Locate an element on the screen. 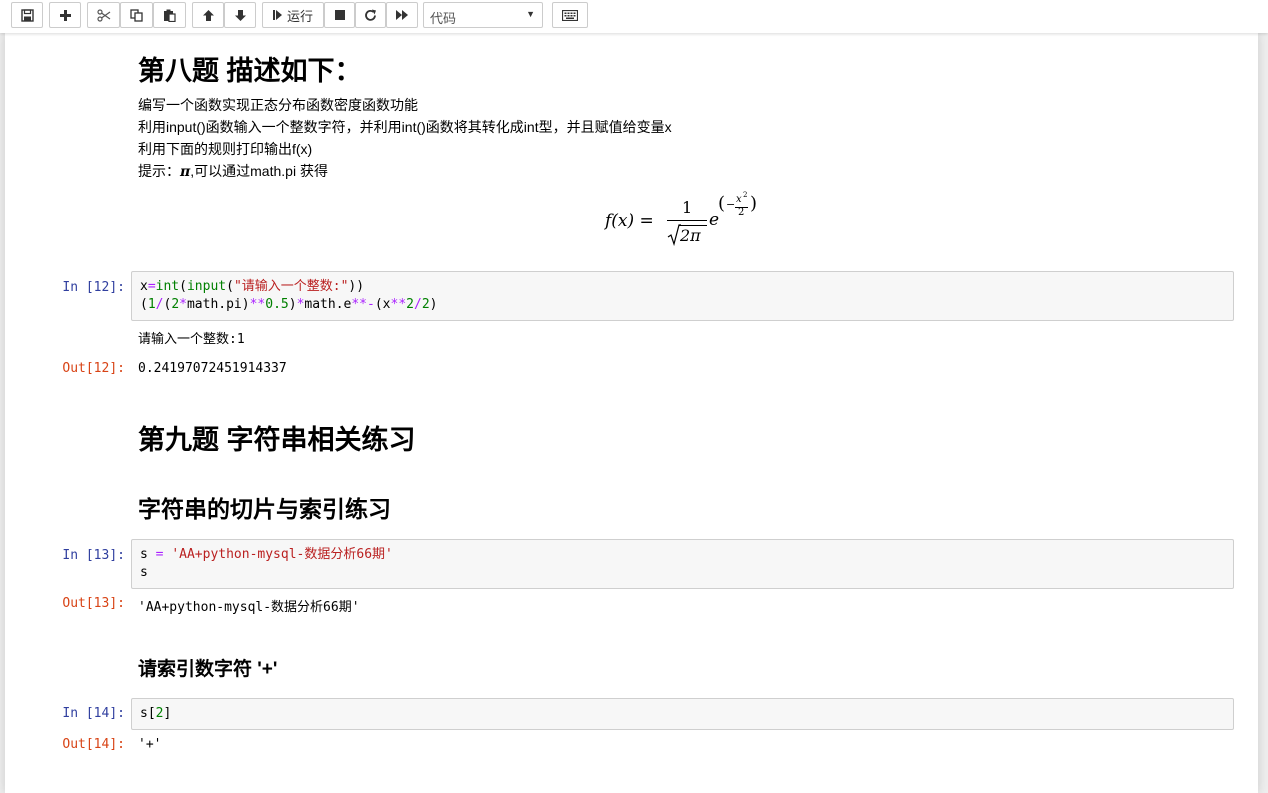 The height and width of the screenshot is (793, 1268). paste-button is located at coordinates (169, 15).